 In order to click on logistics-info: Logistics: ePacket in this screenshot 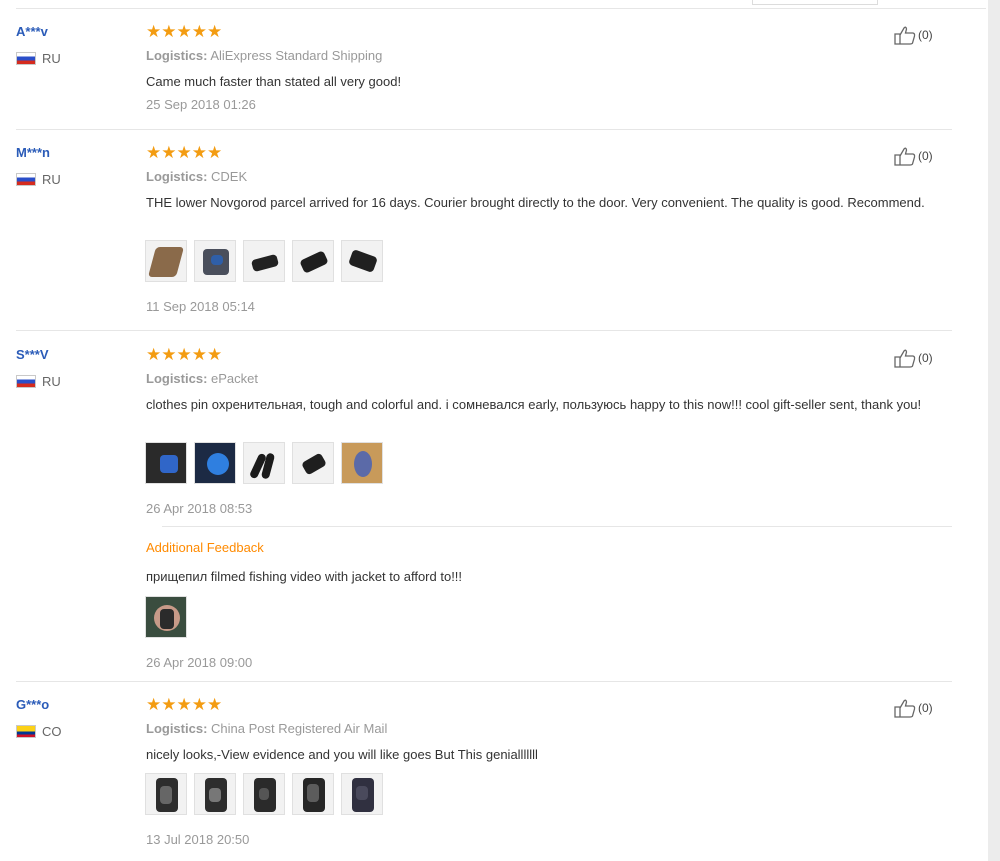, I will do `click(202, 378)`.